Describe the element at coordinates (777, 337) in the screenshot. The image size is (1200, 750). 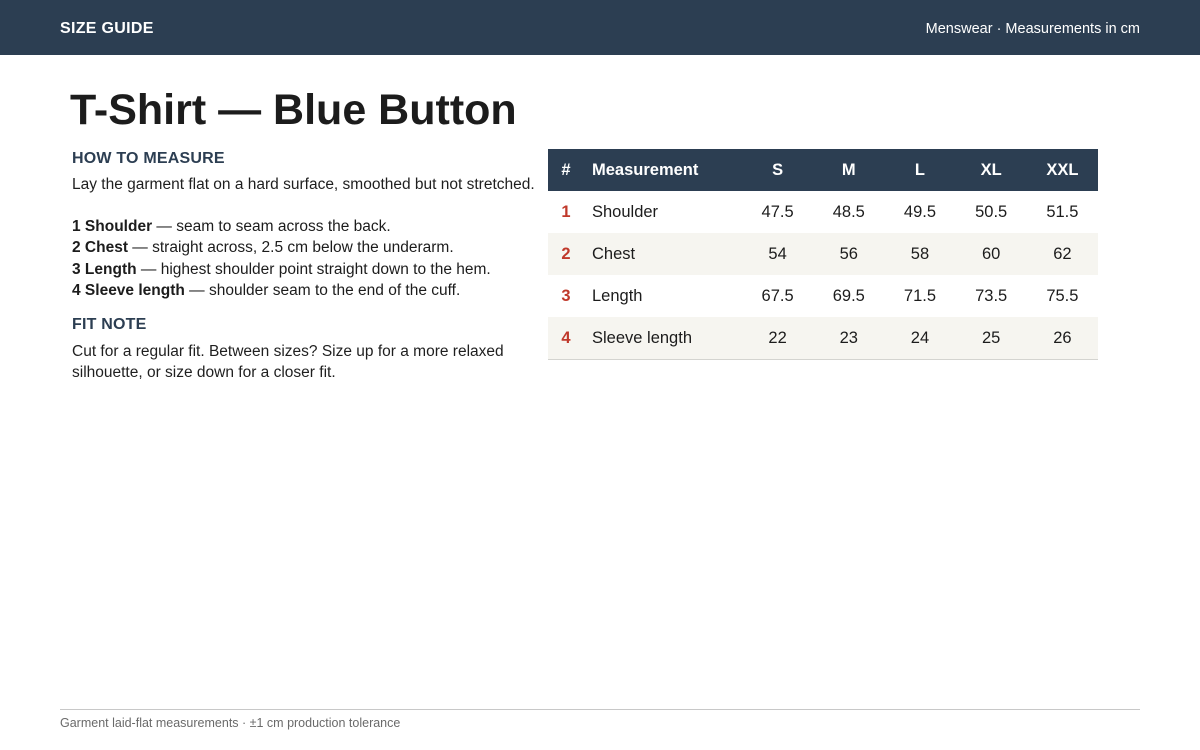
I see `size-value: 22` at that location.